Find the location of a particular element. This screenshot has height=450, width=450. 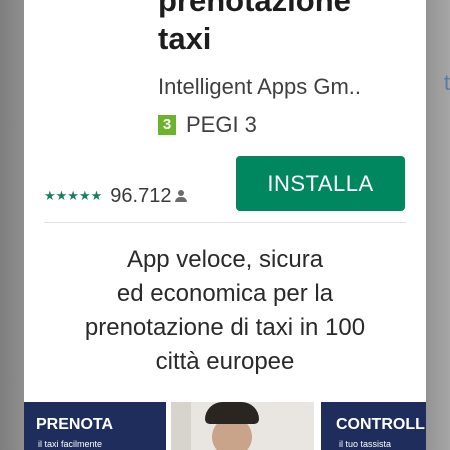

app-title-line: prenotazione is located at coordinates (254, 9).